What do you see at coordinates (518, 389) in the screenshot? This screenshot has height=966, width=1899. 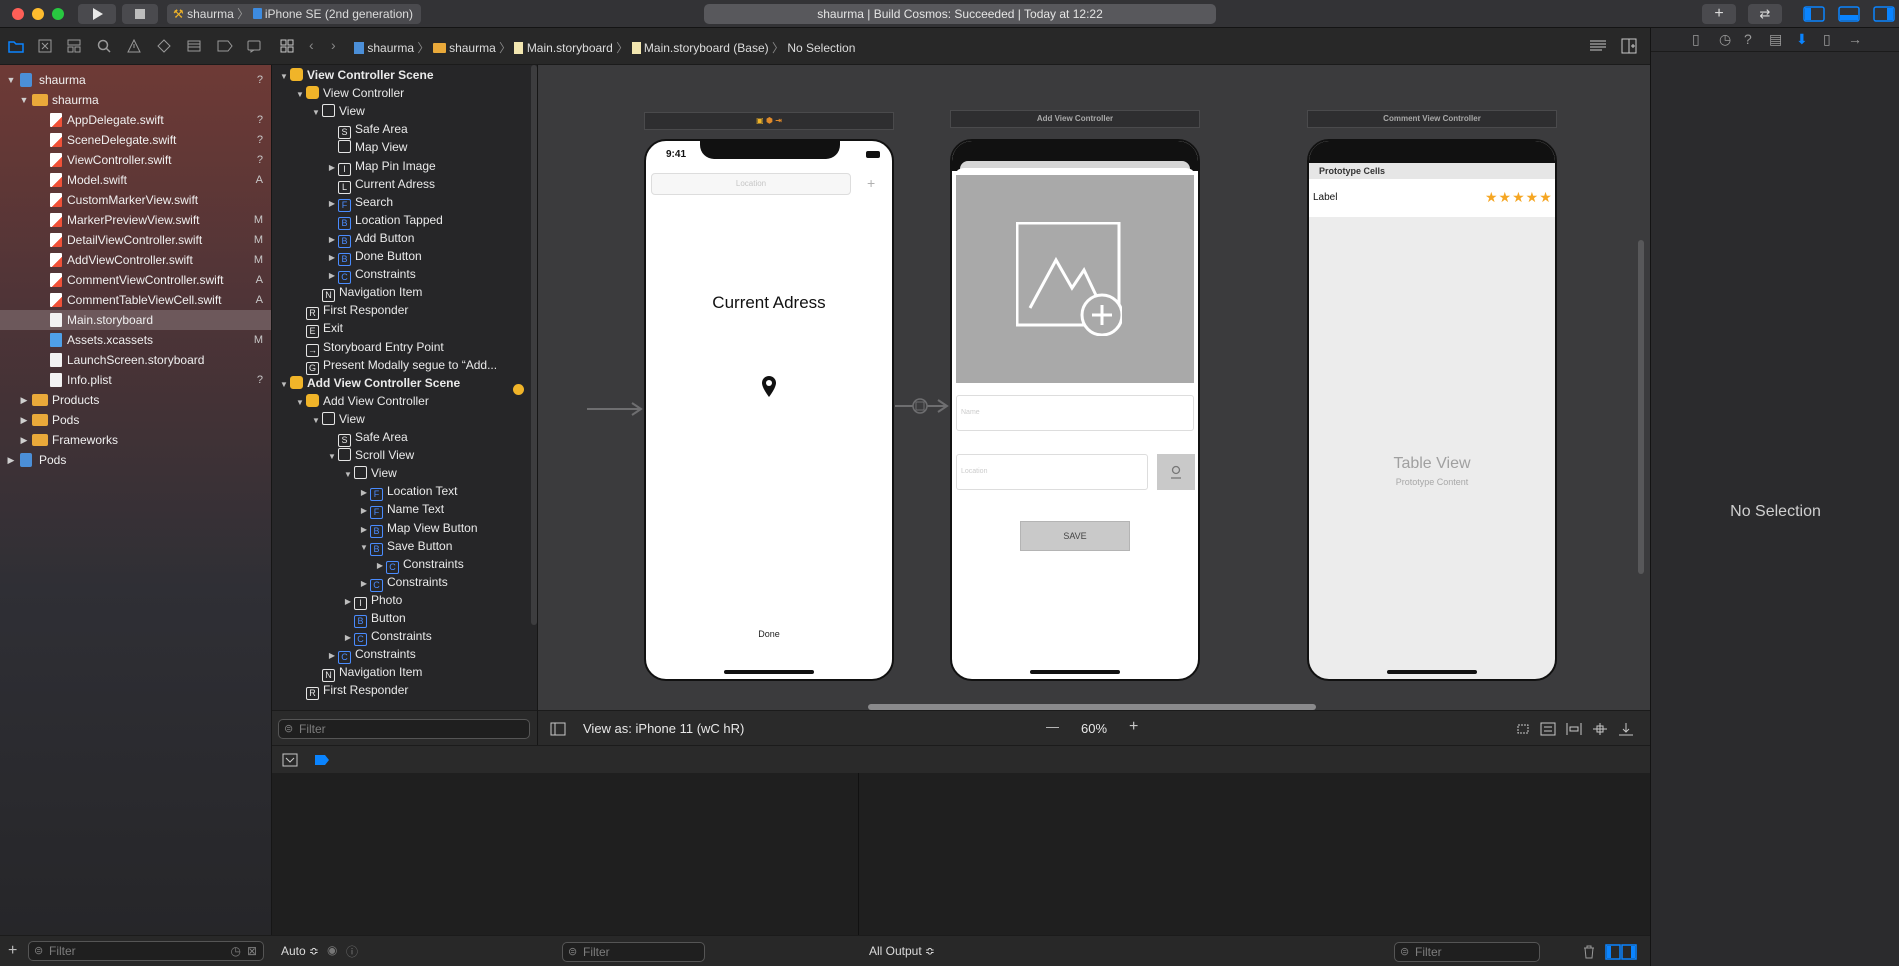 I see `warning-badge-icon` at bounding box center [518, 389].